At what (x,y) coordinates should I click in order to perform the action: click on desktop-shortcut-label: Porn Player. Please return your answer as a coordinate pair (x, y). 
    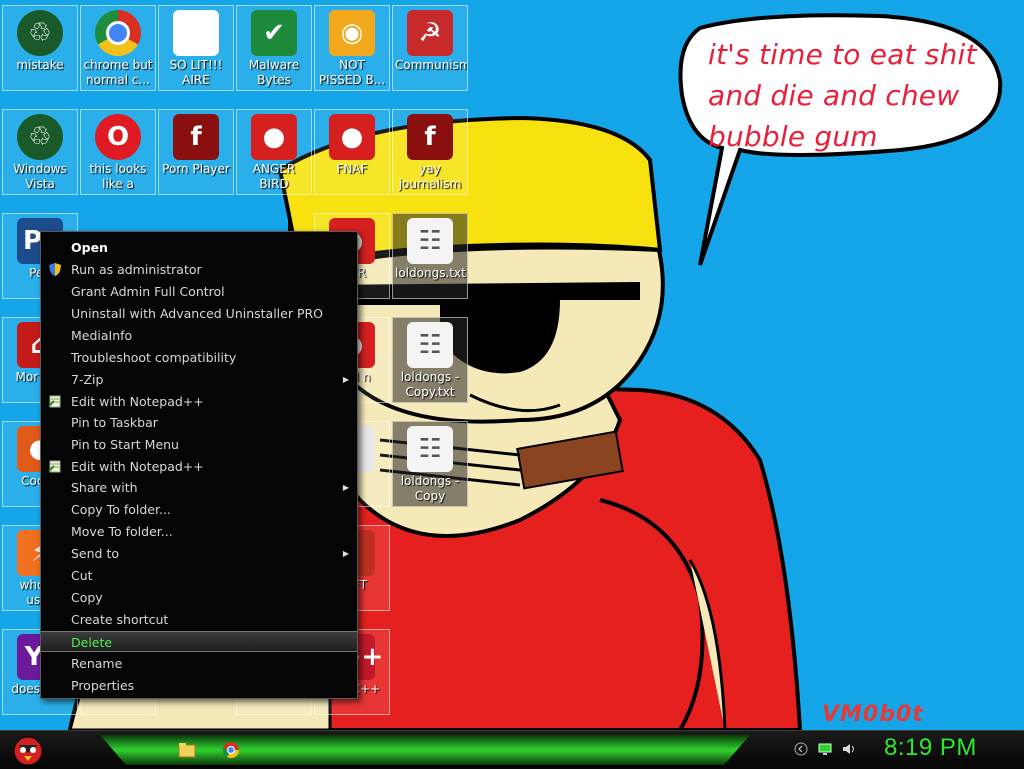
    Looking at the image, I should click on (196, 169).